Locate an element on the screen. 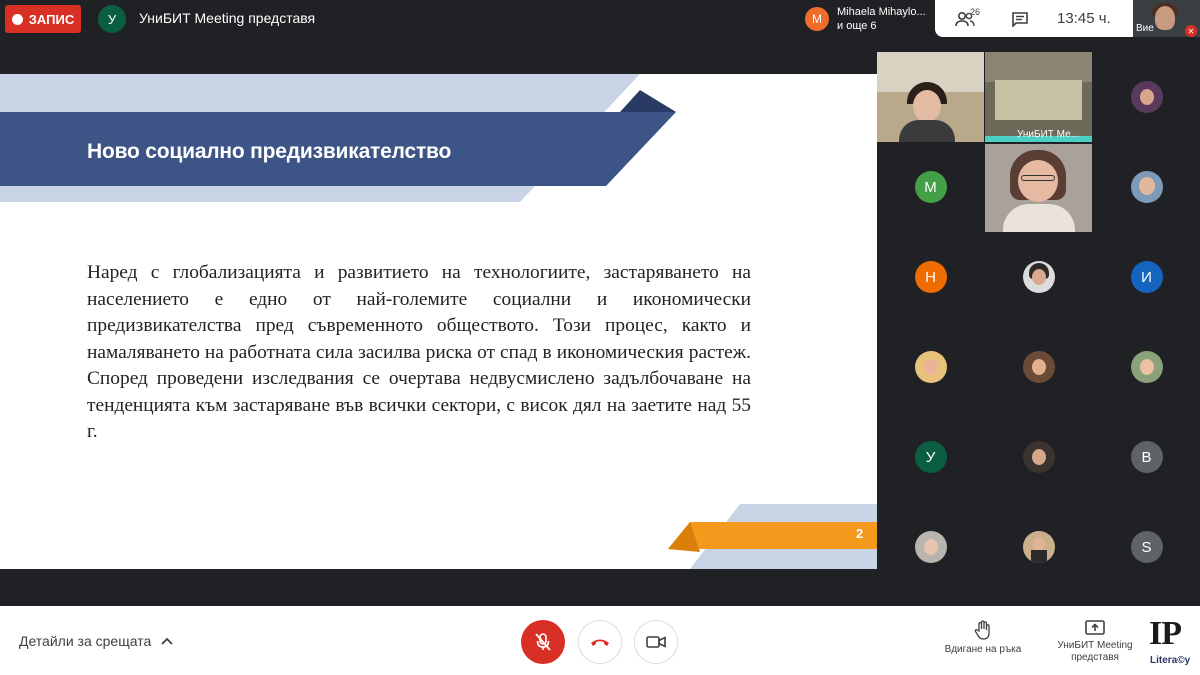 The width and height of the screenshot is (1200, 675). presenter-title: УниБИТ Meeting представя is located at coordinates (227, 18).